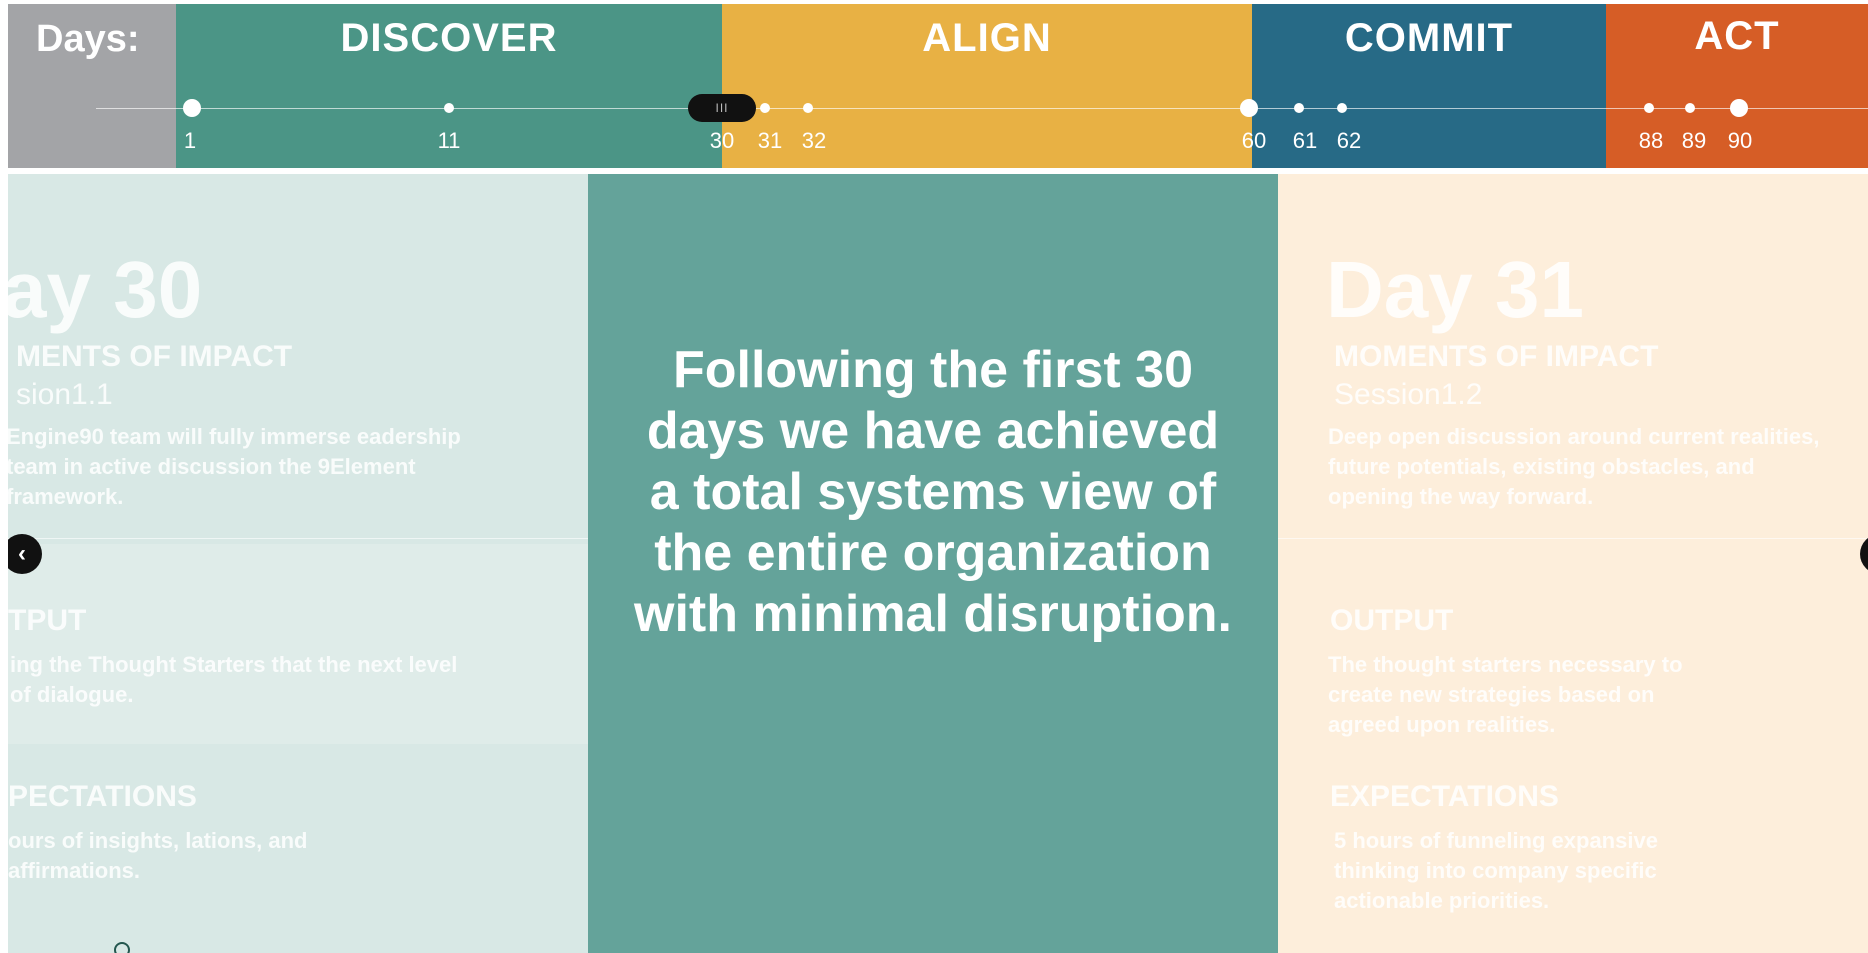 This screenshot has height=953, width=1868. Describe the element at coordinates (1694, 141) in the screenshot. I see `day-number: 89` at that location.